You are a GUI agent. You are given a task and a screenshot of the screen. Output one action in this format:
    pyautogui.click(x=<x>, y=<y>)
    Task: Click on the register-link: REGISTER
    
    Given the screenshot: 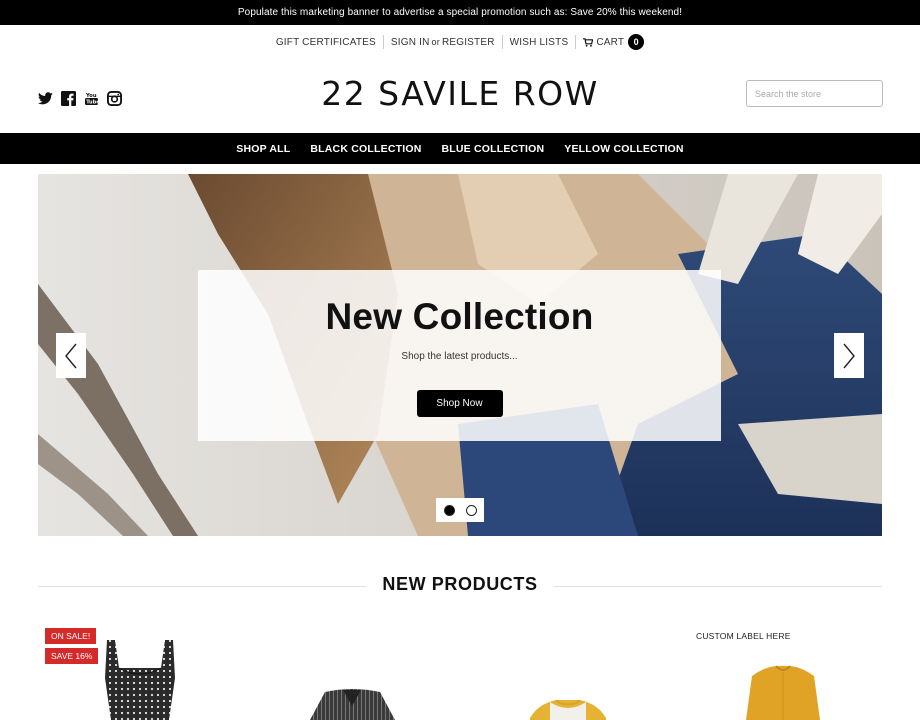 What is the action you would take?
    pyautogui.click(x=468, y=42)
    